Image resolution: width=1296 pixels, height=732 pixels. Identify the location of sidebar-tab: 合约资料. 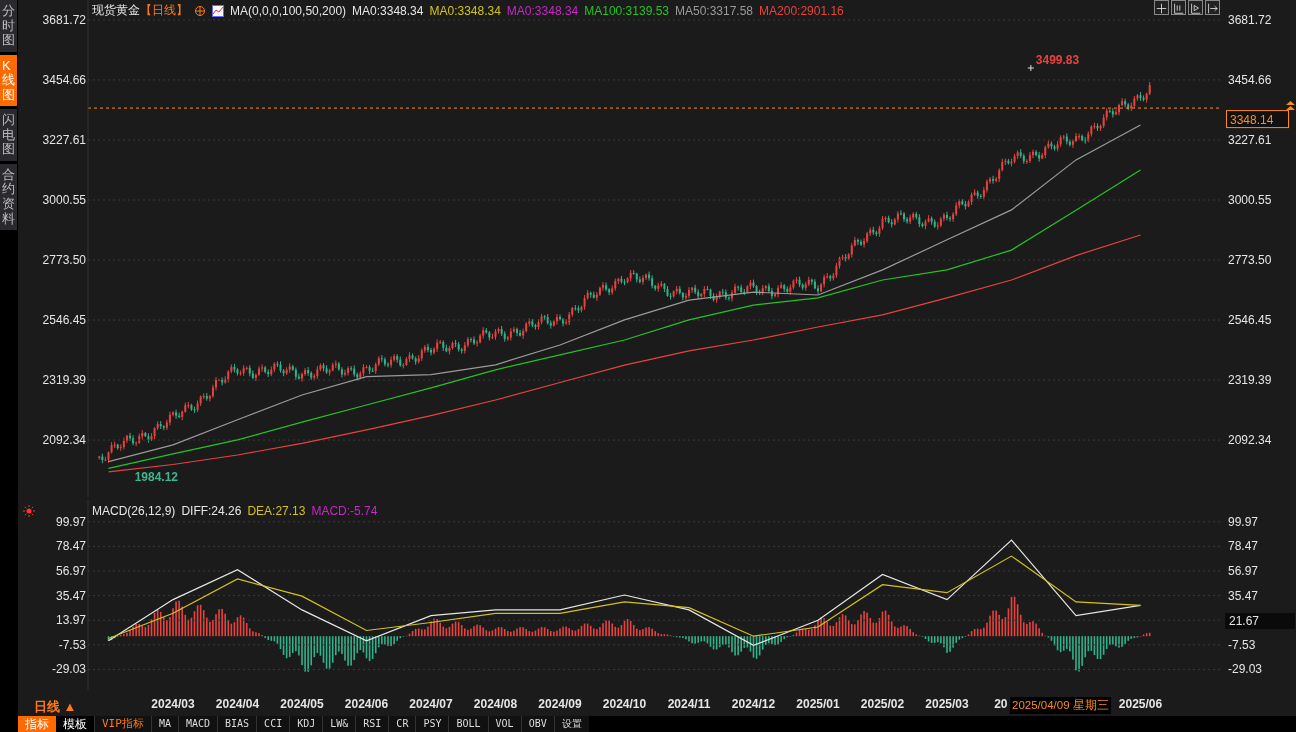
(8, 197).